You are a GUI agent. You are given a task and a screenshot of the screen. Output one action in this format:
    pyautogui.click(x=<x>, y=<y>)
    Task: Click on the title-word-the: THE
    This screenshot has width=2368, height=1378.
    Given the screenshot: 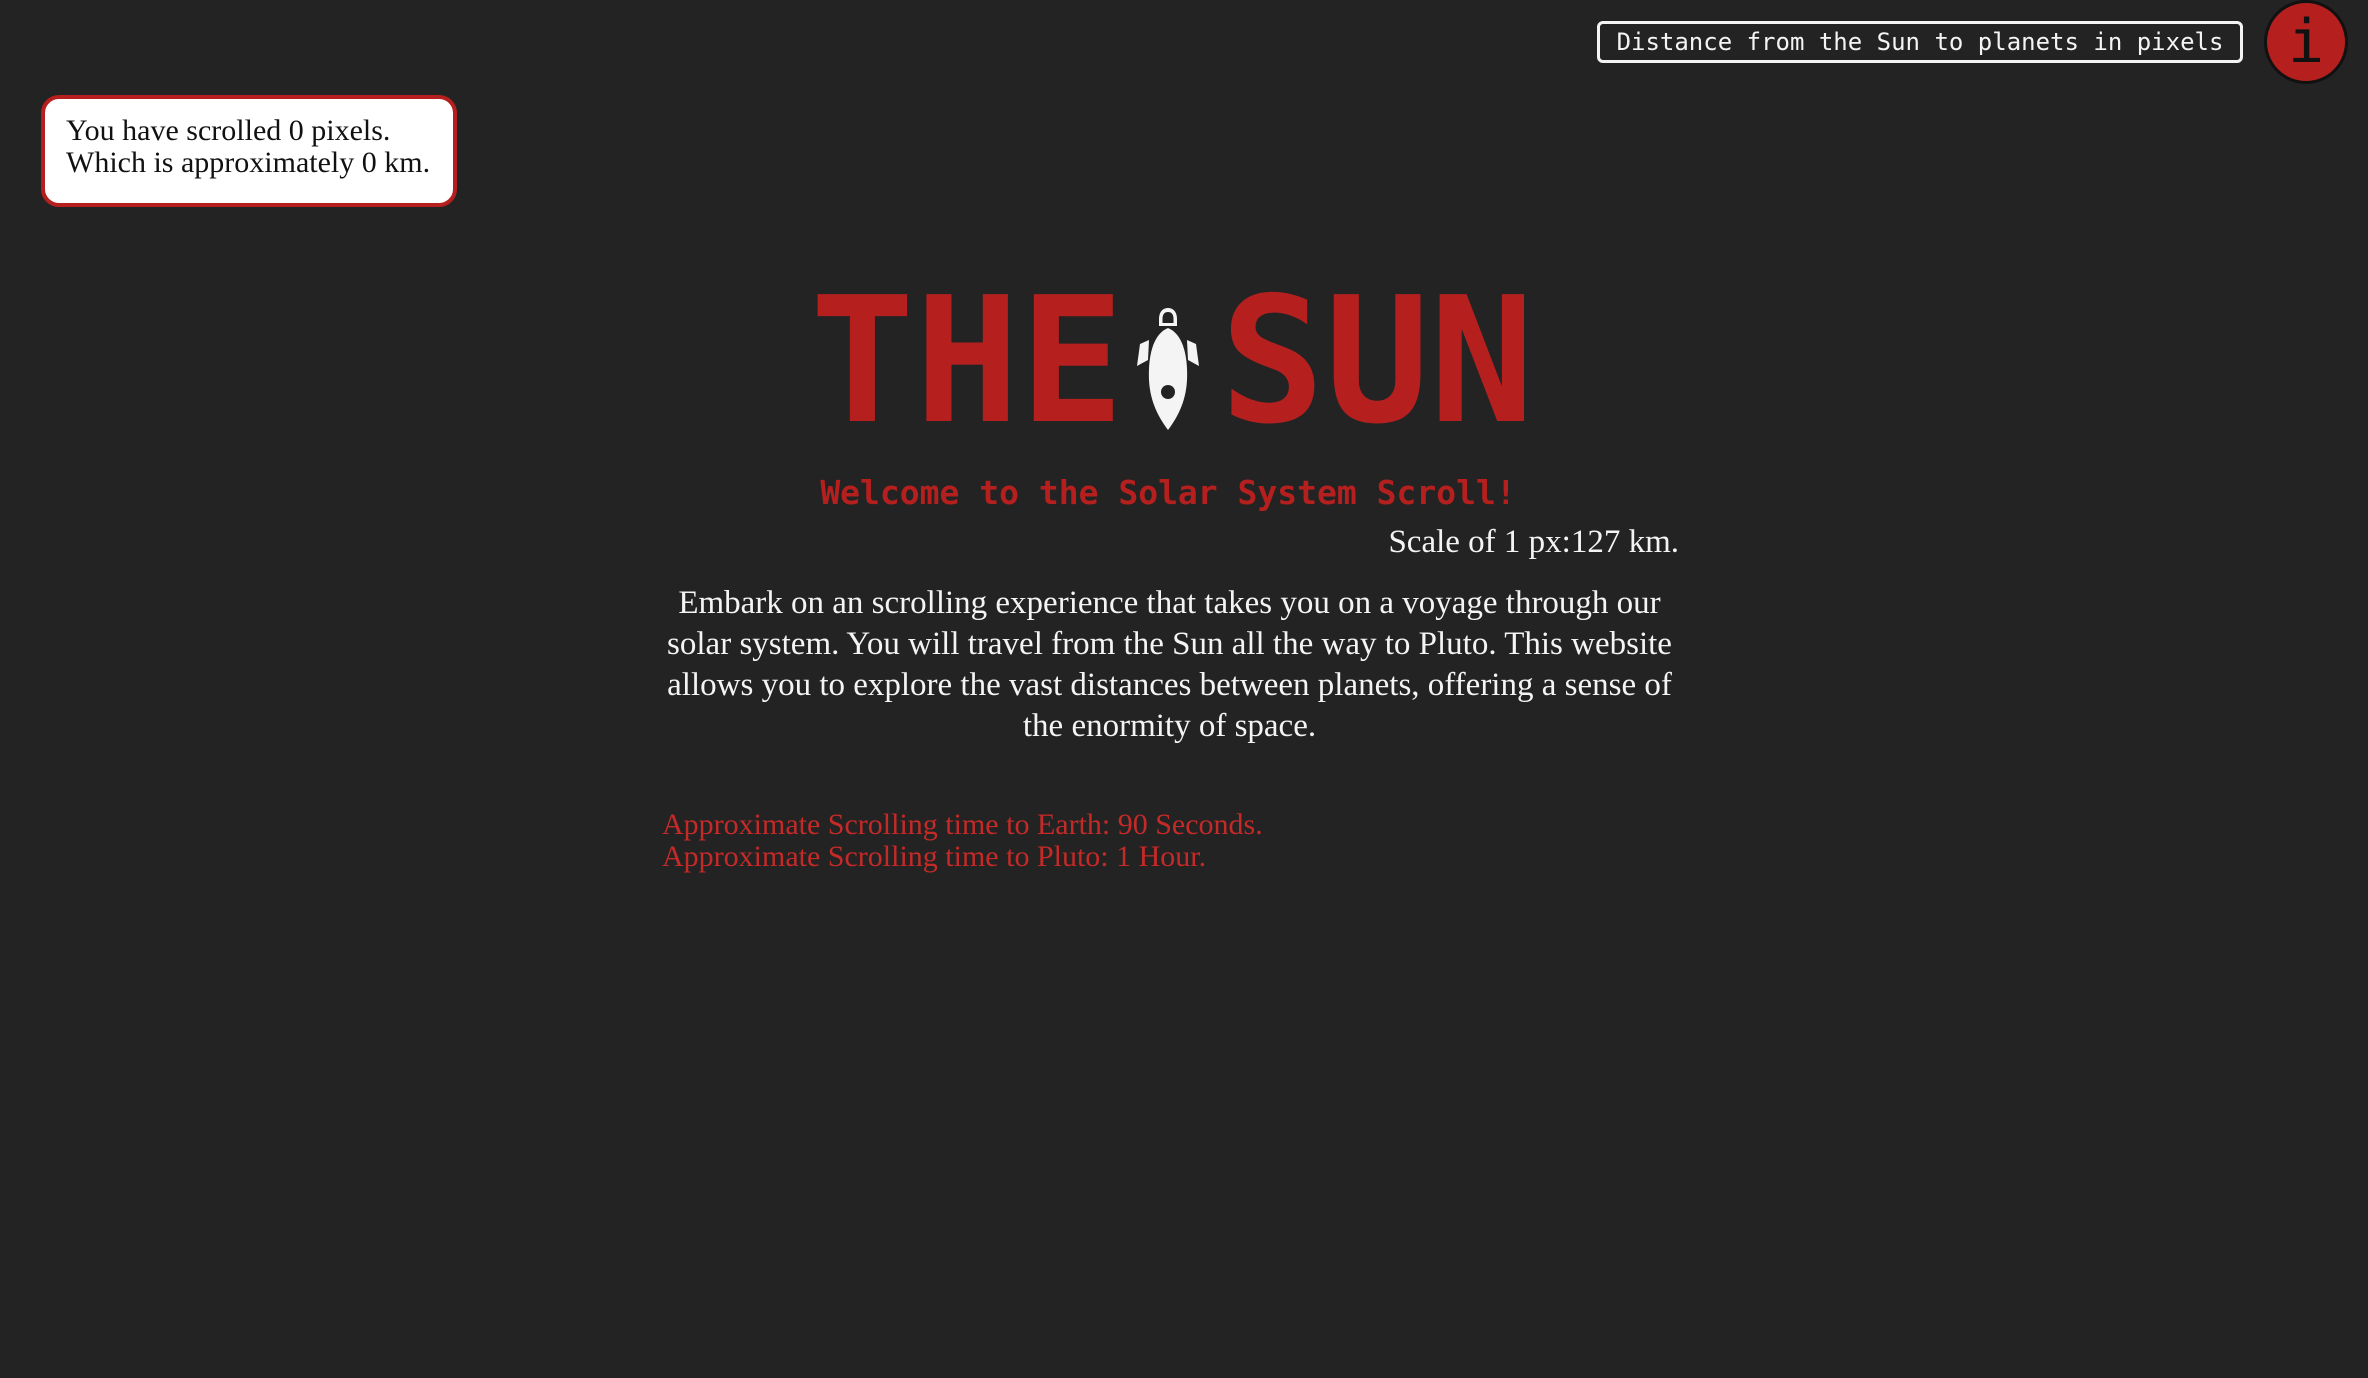 What is the action you would take?
    pyautogui.click(x=967, y=361)
    